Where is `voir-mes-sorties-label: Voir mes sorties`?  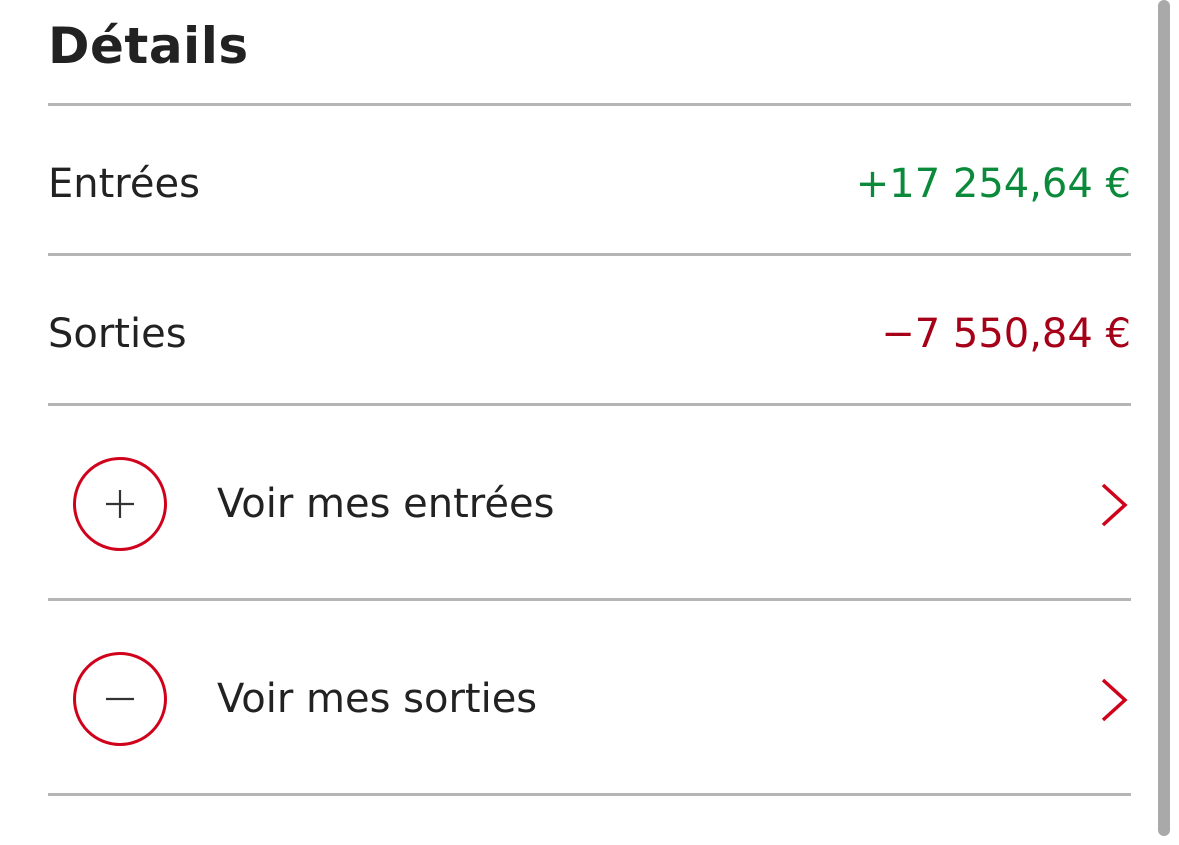
voir-mes-sorties-label: Voir mes sorties is located at coordinates (377, 699).